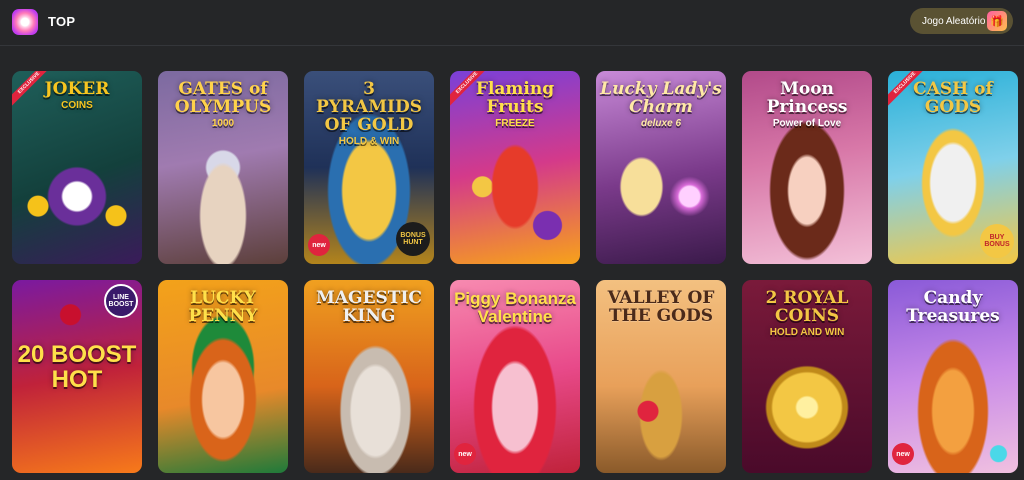 Image resolution: width=1024 pixels, height=480 pixels. Describe the element at coordinates (807, 313) in the screenshot. I see `game-title: 2 ROYAL COINS HOLD AND WIN` at that location.